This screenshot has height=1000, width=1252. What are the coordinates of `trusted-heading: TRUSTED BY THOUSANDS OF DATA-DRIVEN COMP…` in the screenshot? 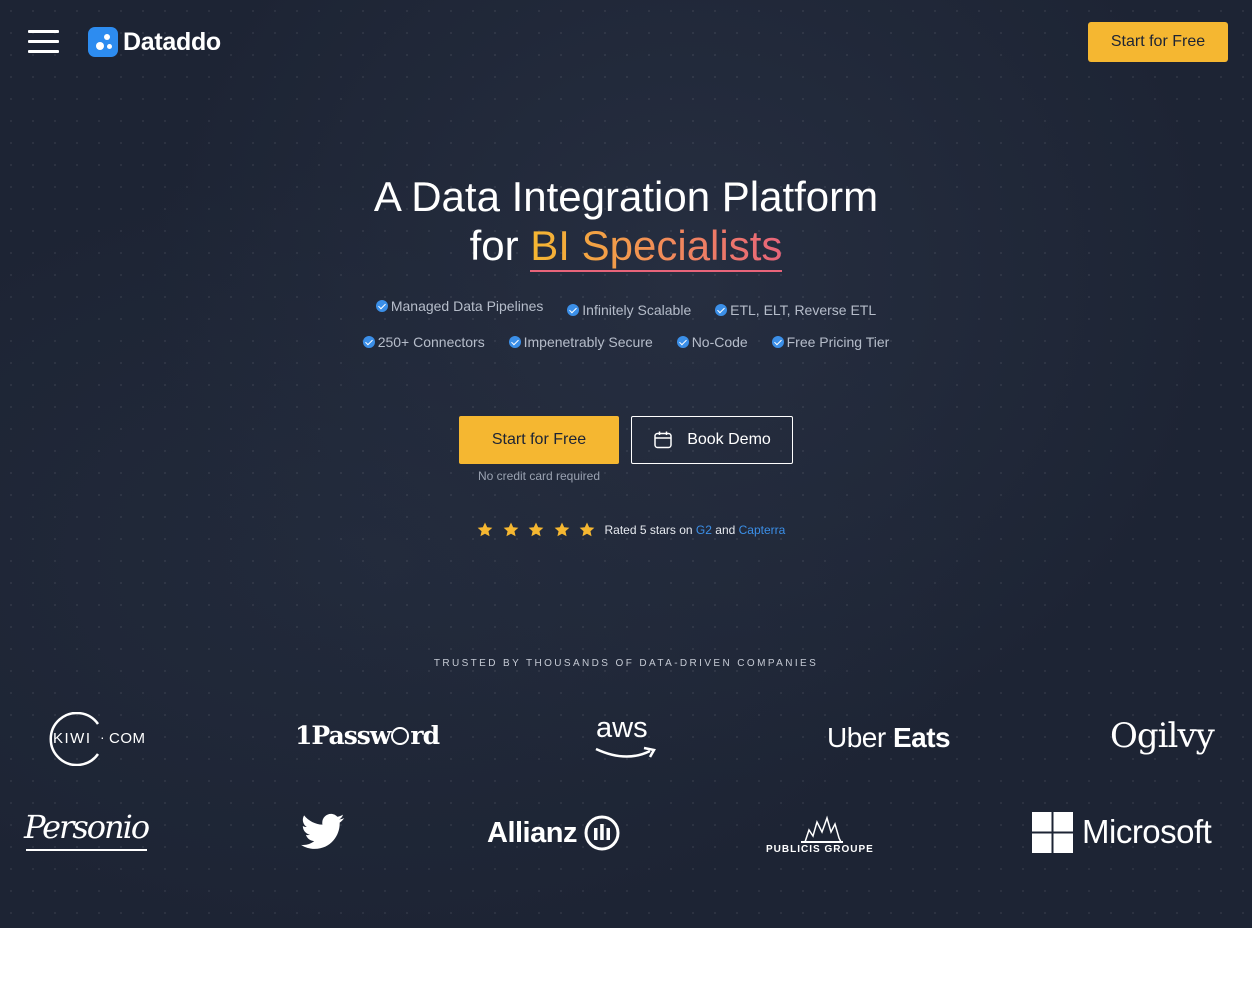 It's located at (626, 663).